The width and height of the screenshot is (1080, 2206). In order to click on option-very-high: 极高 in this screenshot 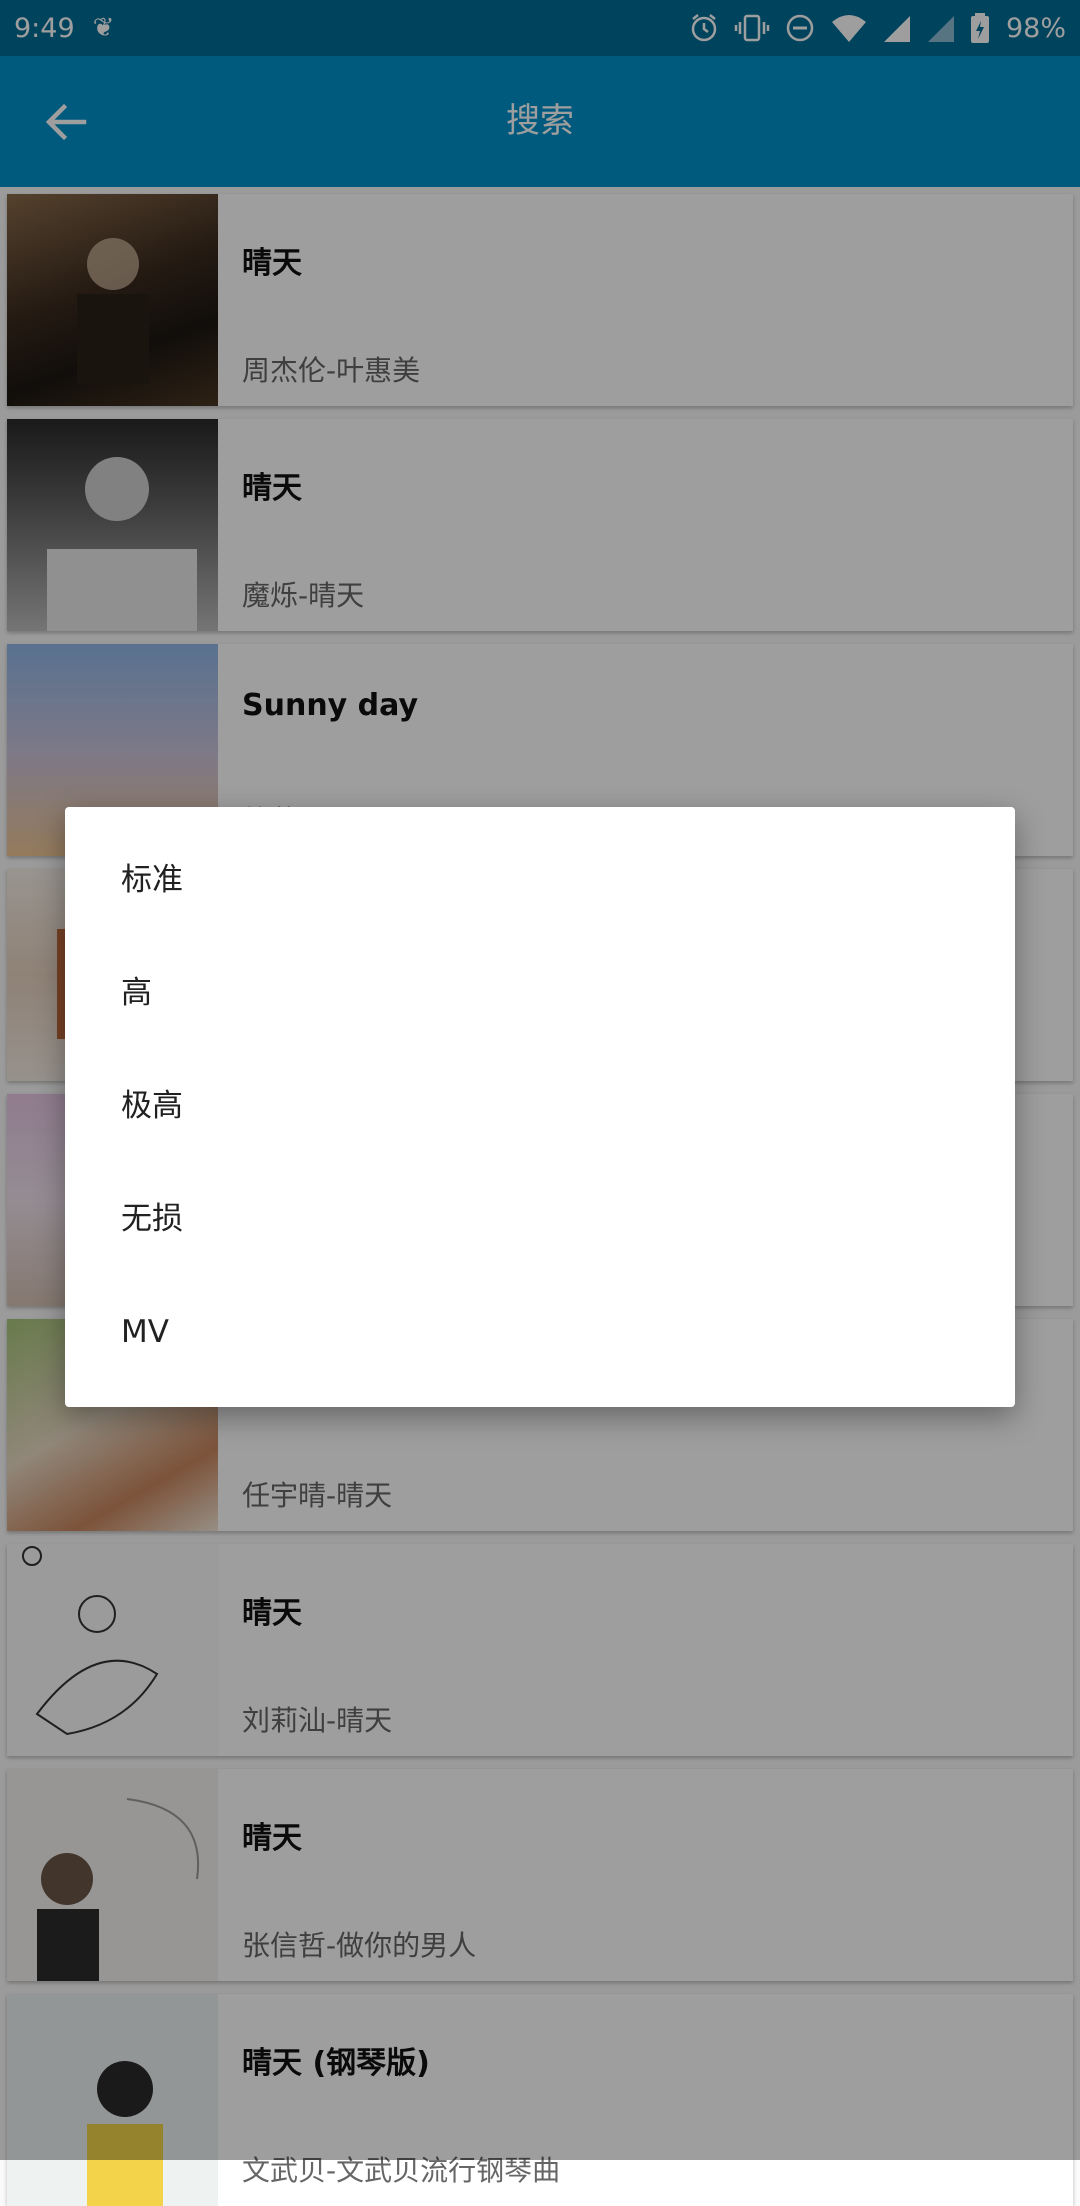, I will do `click(540, 1106)`.